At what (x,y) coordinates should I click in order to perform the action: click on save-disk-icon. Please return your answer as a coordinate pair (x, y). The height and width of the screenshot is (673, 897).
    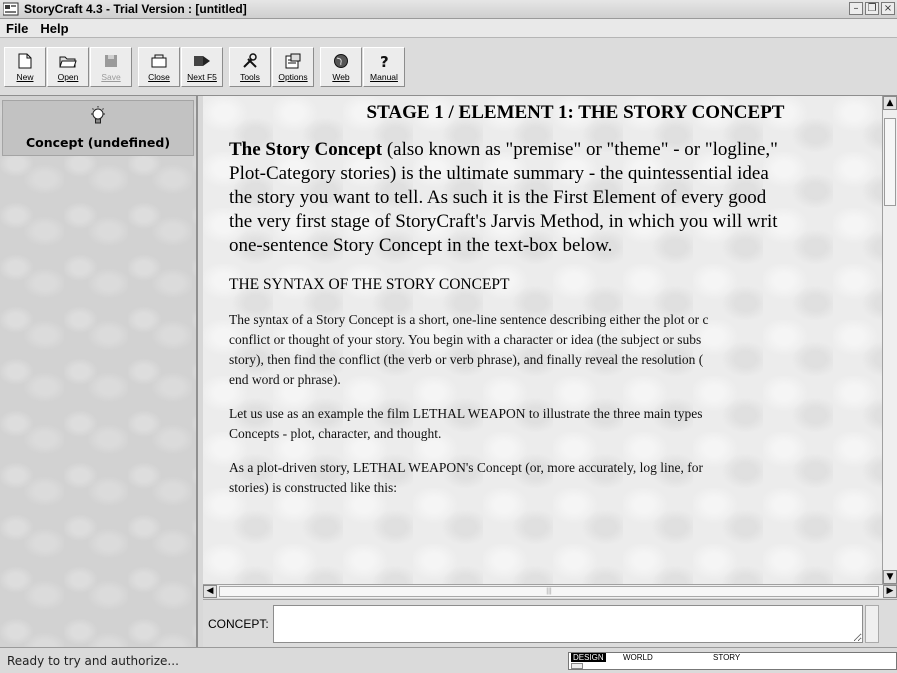
    Looking at the image, I should click on (111, 61).